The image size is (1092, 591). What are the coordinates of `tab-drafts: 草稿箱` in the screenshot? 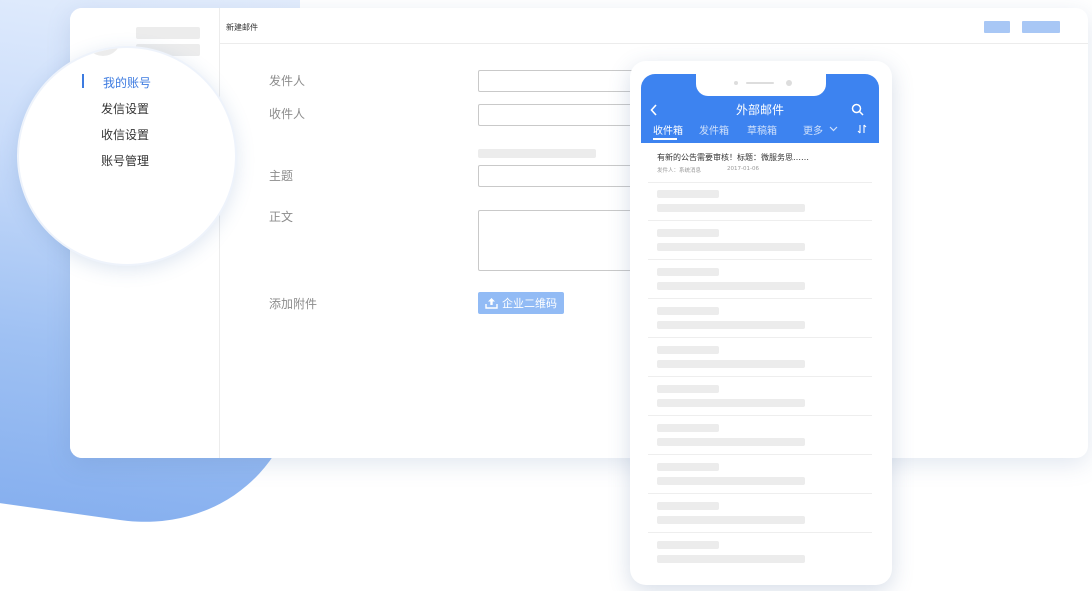 It's located at (762, 129).